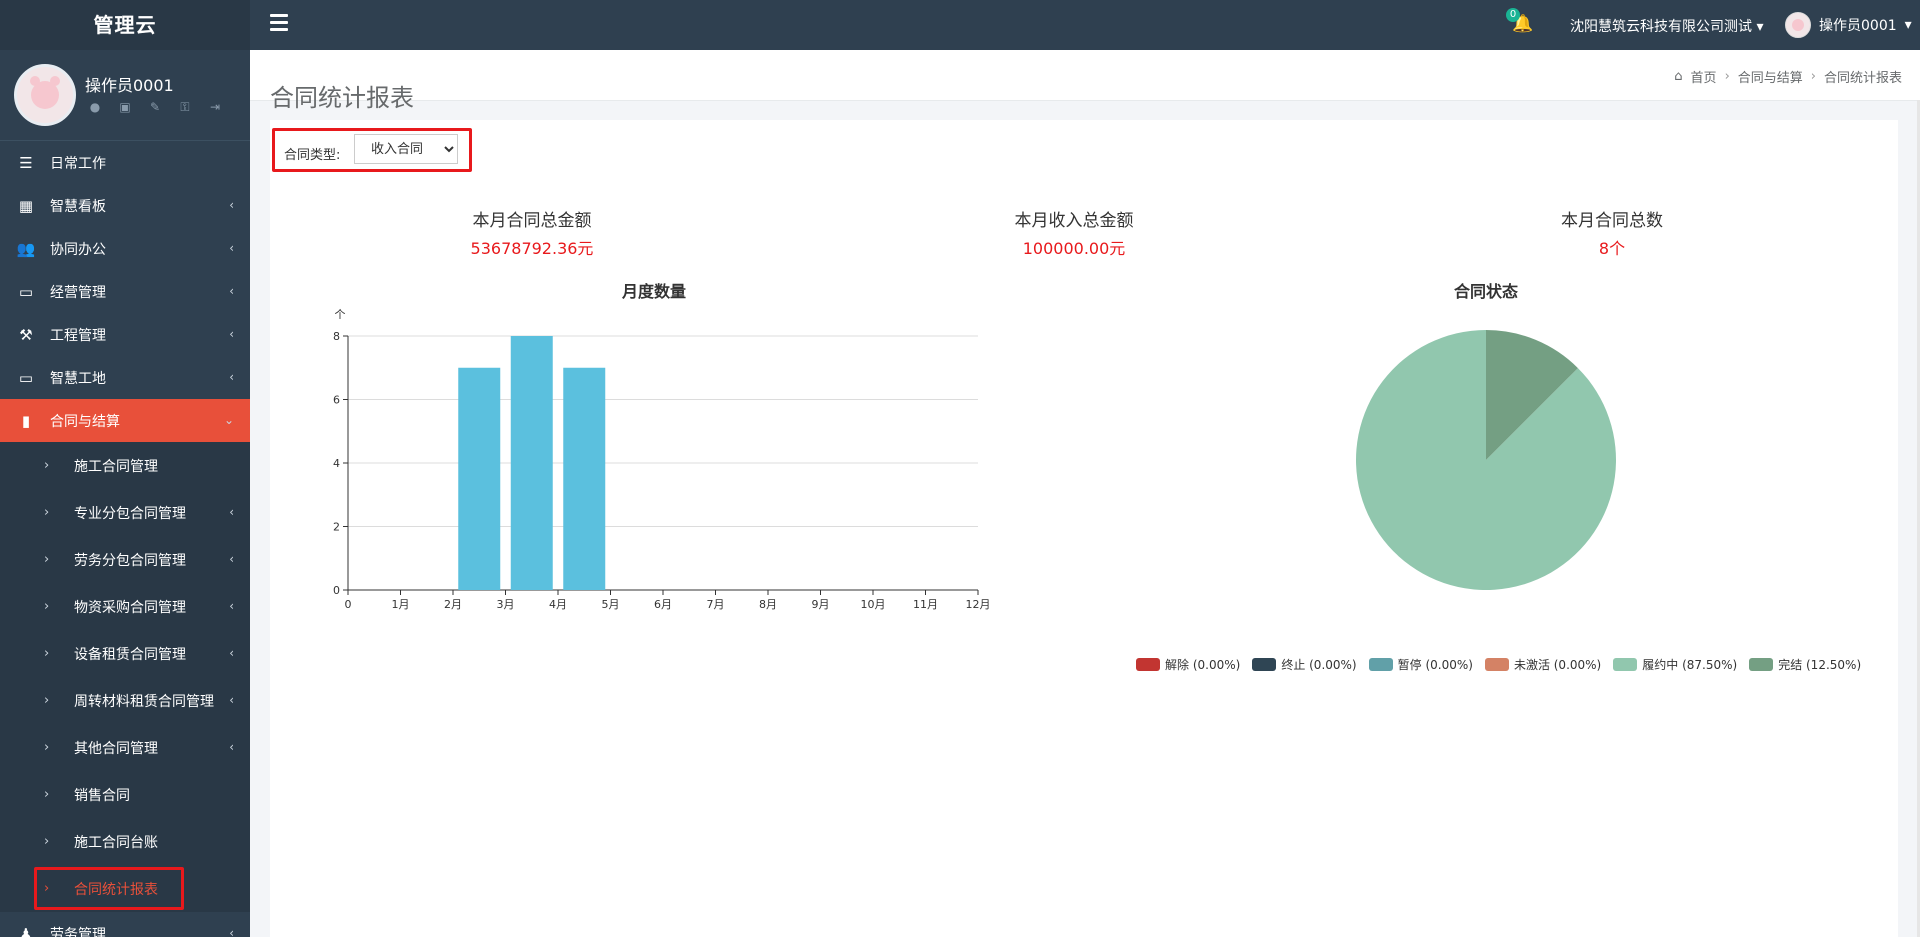 The width and height of the screenshot is (1920, 937). What do you see at coordinates (611, 604) in the screenshot?
I see `x-tick-label: 5月` at bounding box center [611, 604].